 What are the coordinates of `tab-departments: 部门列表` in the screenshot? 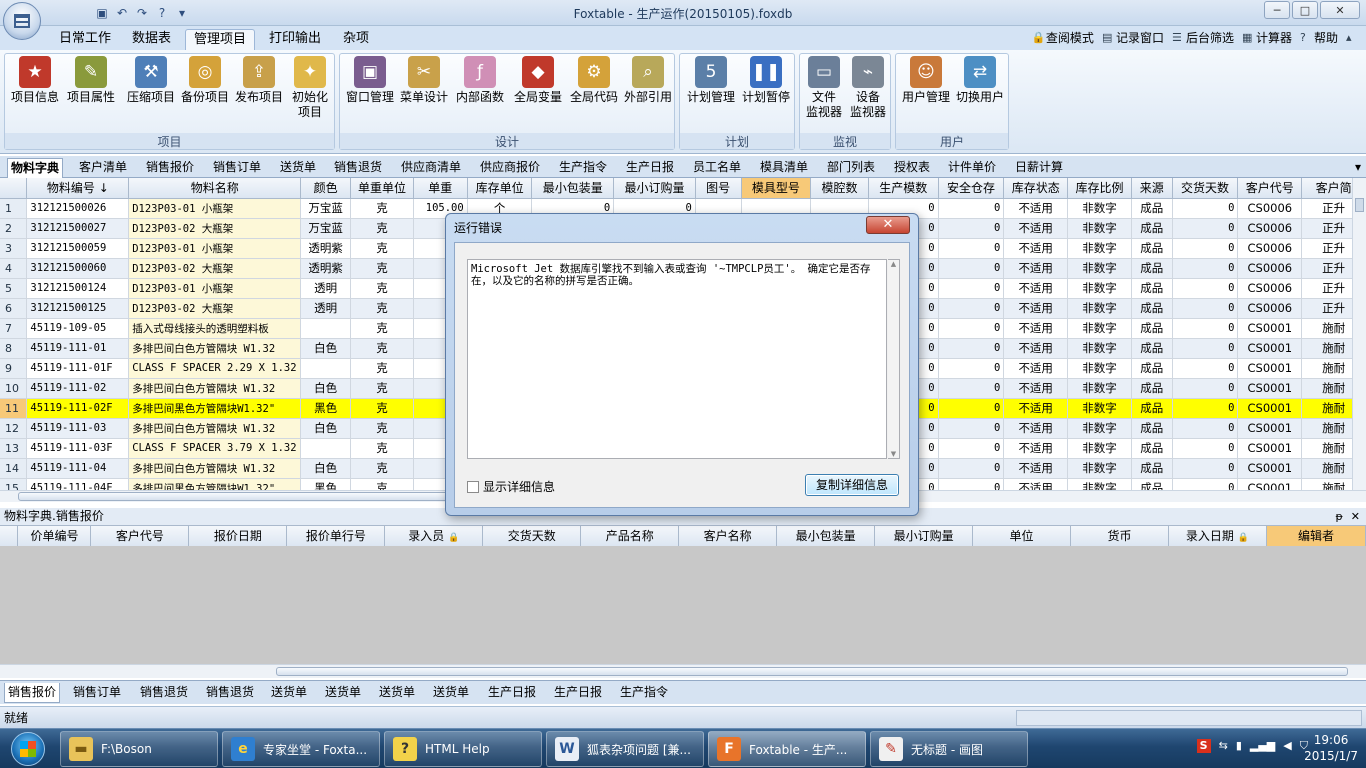 It's located at (851, 168).